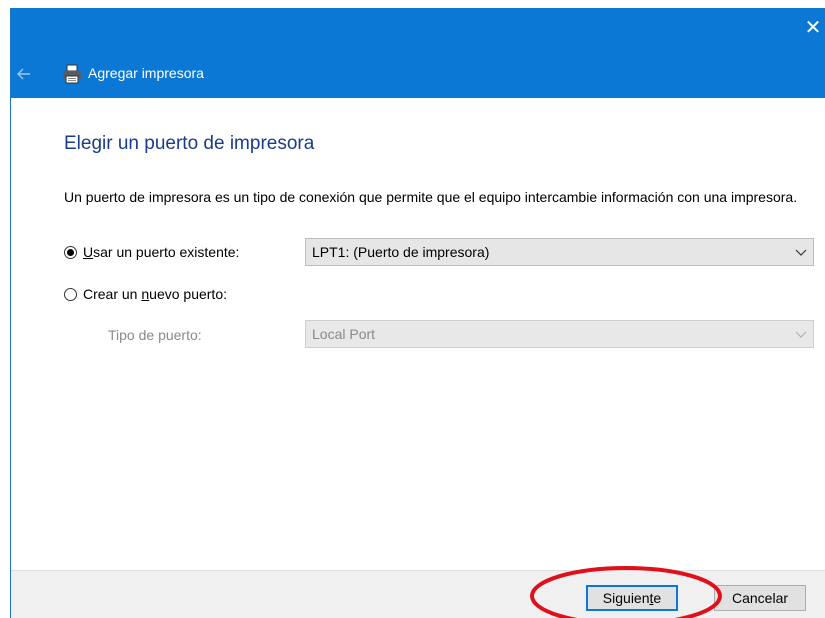 The height and width of the screenshot is (618, 825). Describe the element at coordinates (70, 294) in the screenshot. I see `create-new-port-radio` at that location.